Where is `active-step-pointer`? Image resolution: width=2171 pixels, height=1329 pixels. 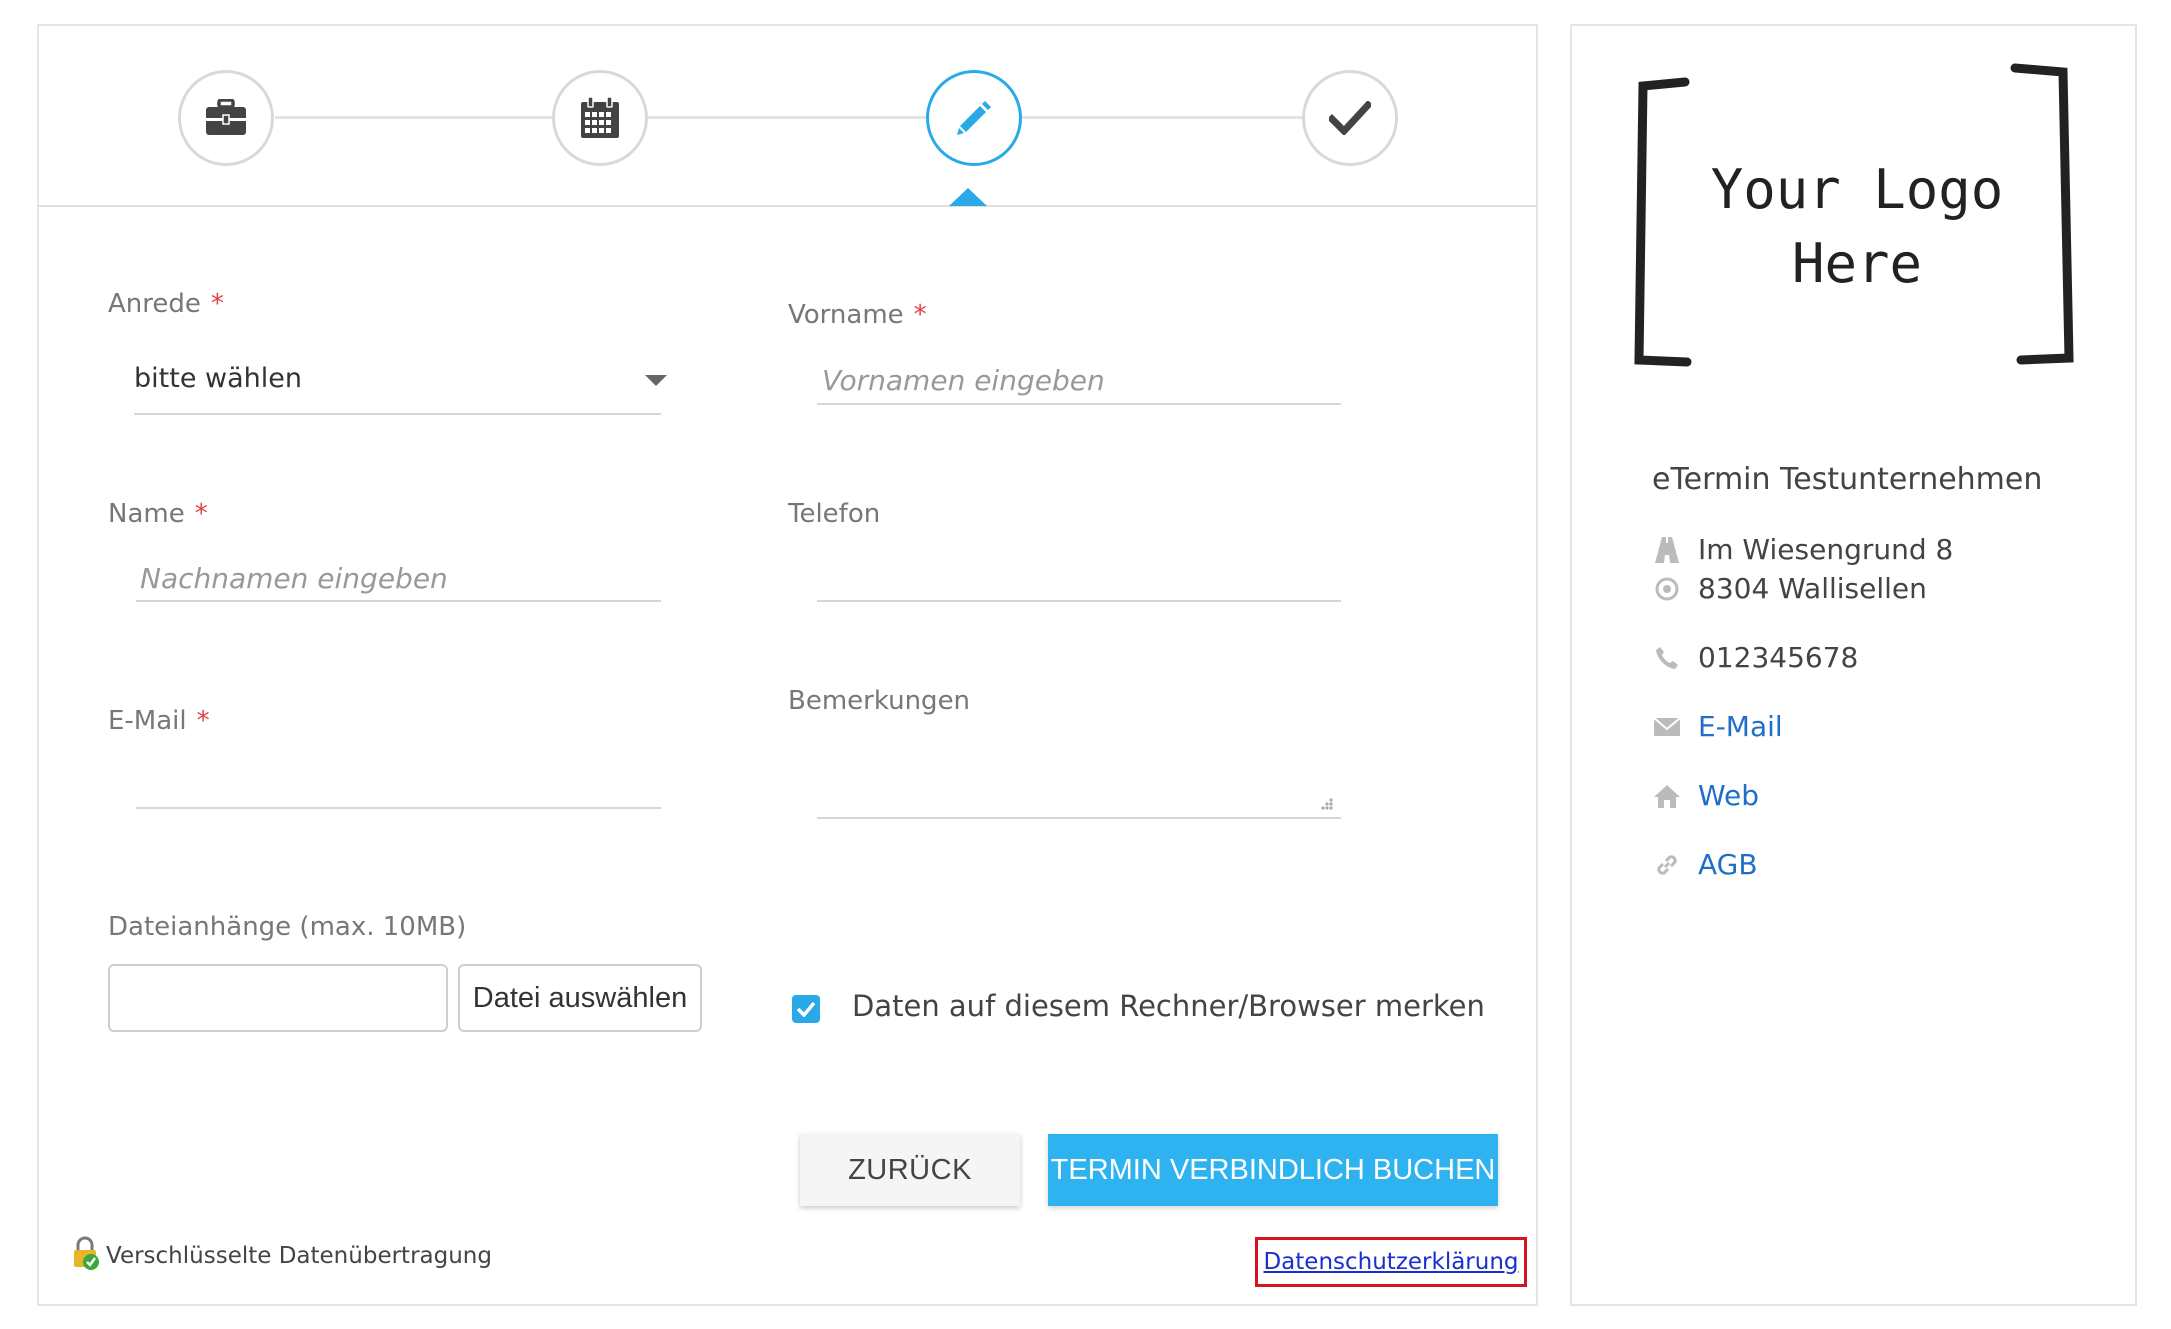
active-step-pointer is located at coordinates (968, 197).